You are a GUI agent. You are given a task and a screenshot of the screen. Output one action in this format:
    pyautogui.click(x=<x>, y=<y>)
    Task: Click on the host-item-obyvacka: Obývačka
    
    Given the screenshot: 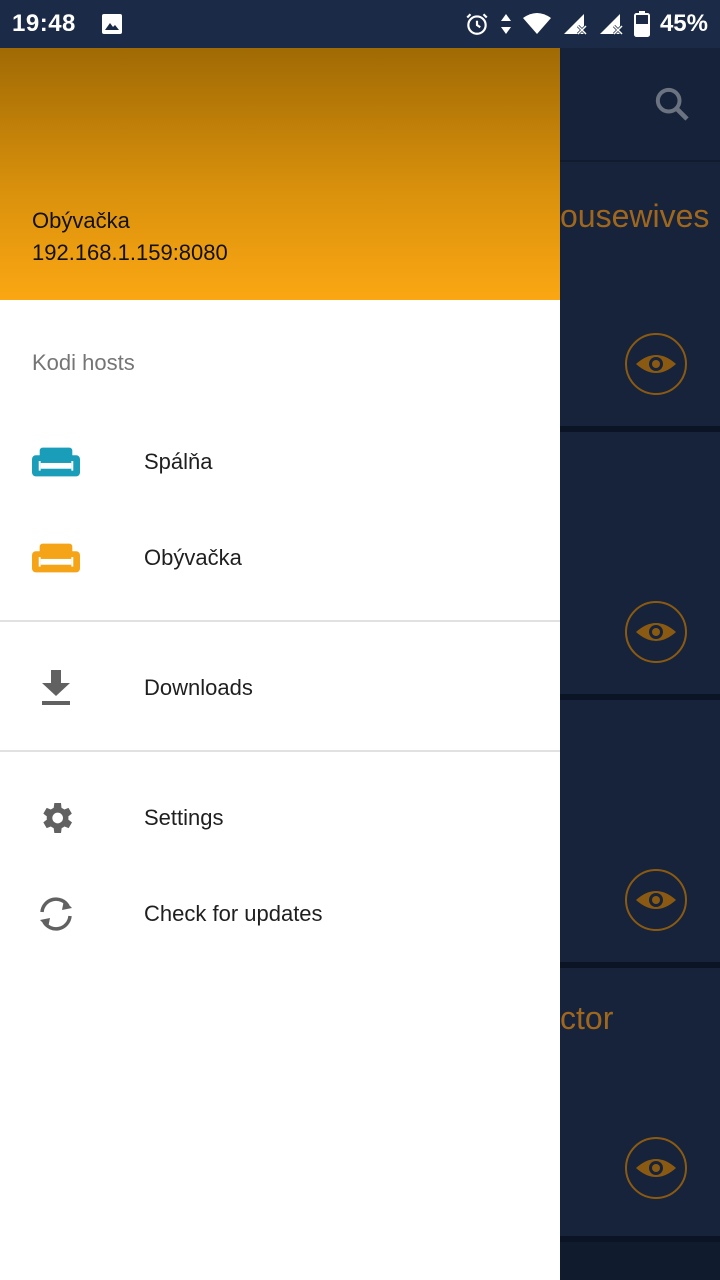 What is the action you would take?
    pyautogui.click(x=280, y=558)
    